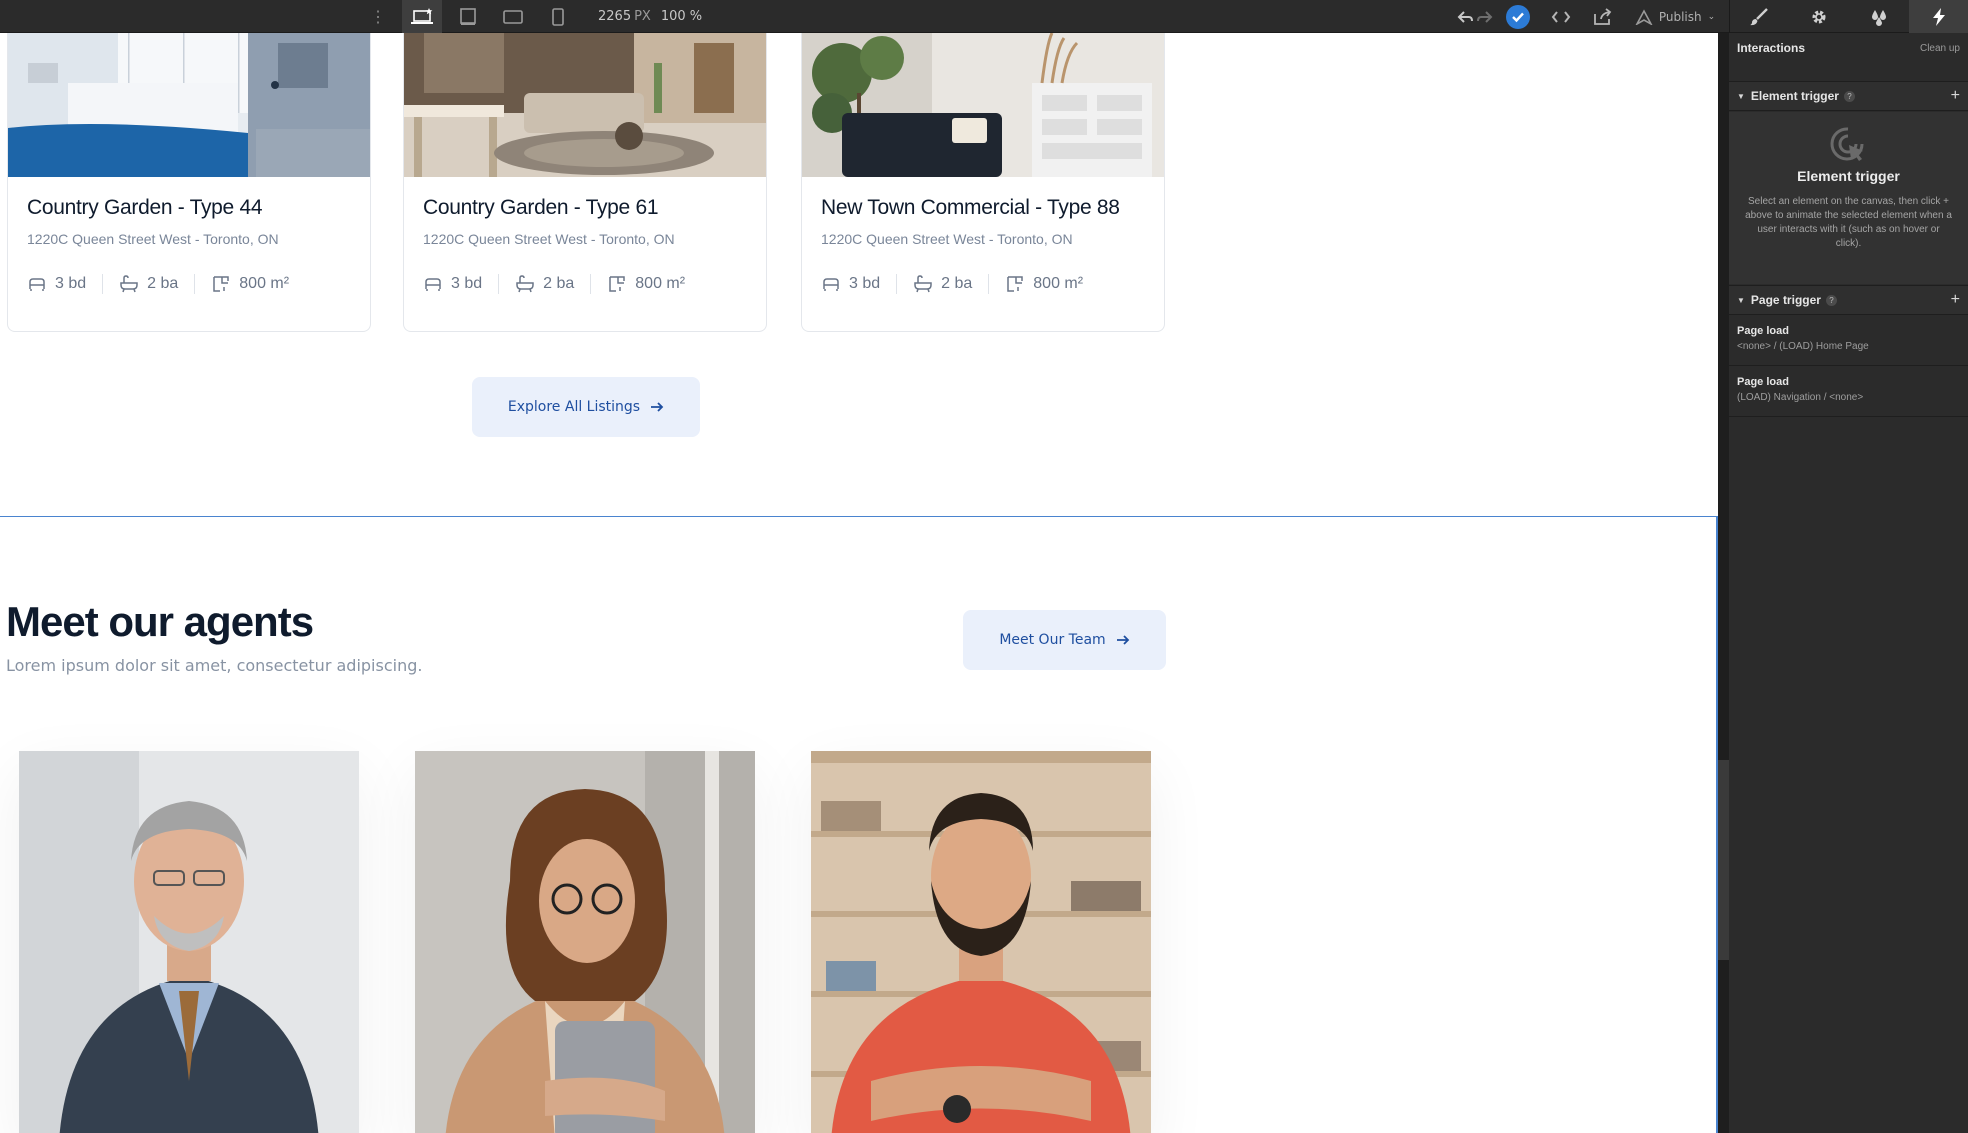  I want to click on page-trigger-header: ▼ Page trigger ? +, so click(1848, 300).